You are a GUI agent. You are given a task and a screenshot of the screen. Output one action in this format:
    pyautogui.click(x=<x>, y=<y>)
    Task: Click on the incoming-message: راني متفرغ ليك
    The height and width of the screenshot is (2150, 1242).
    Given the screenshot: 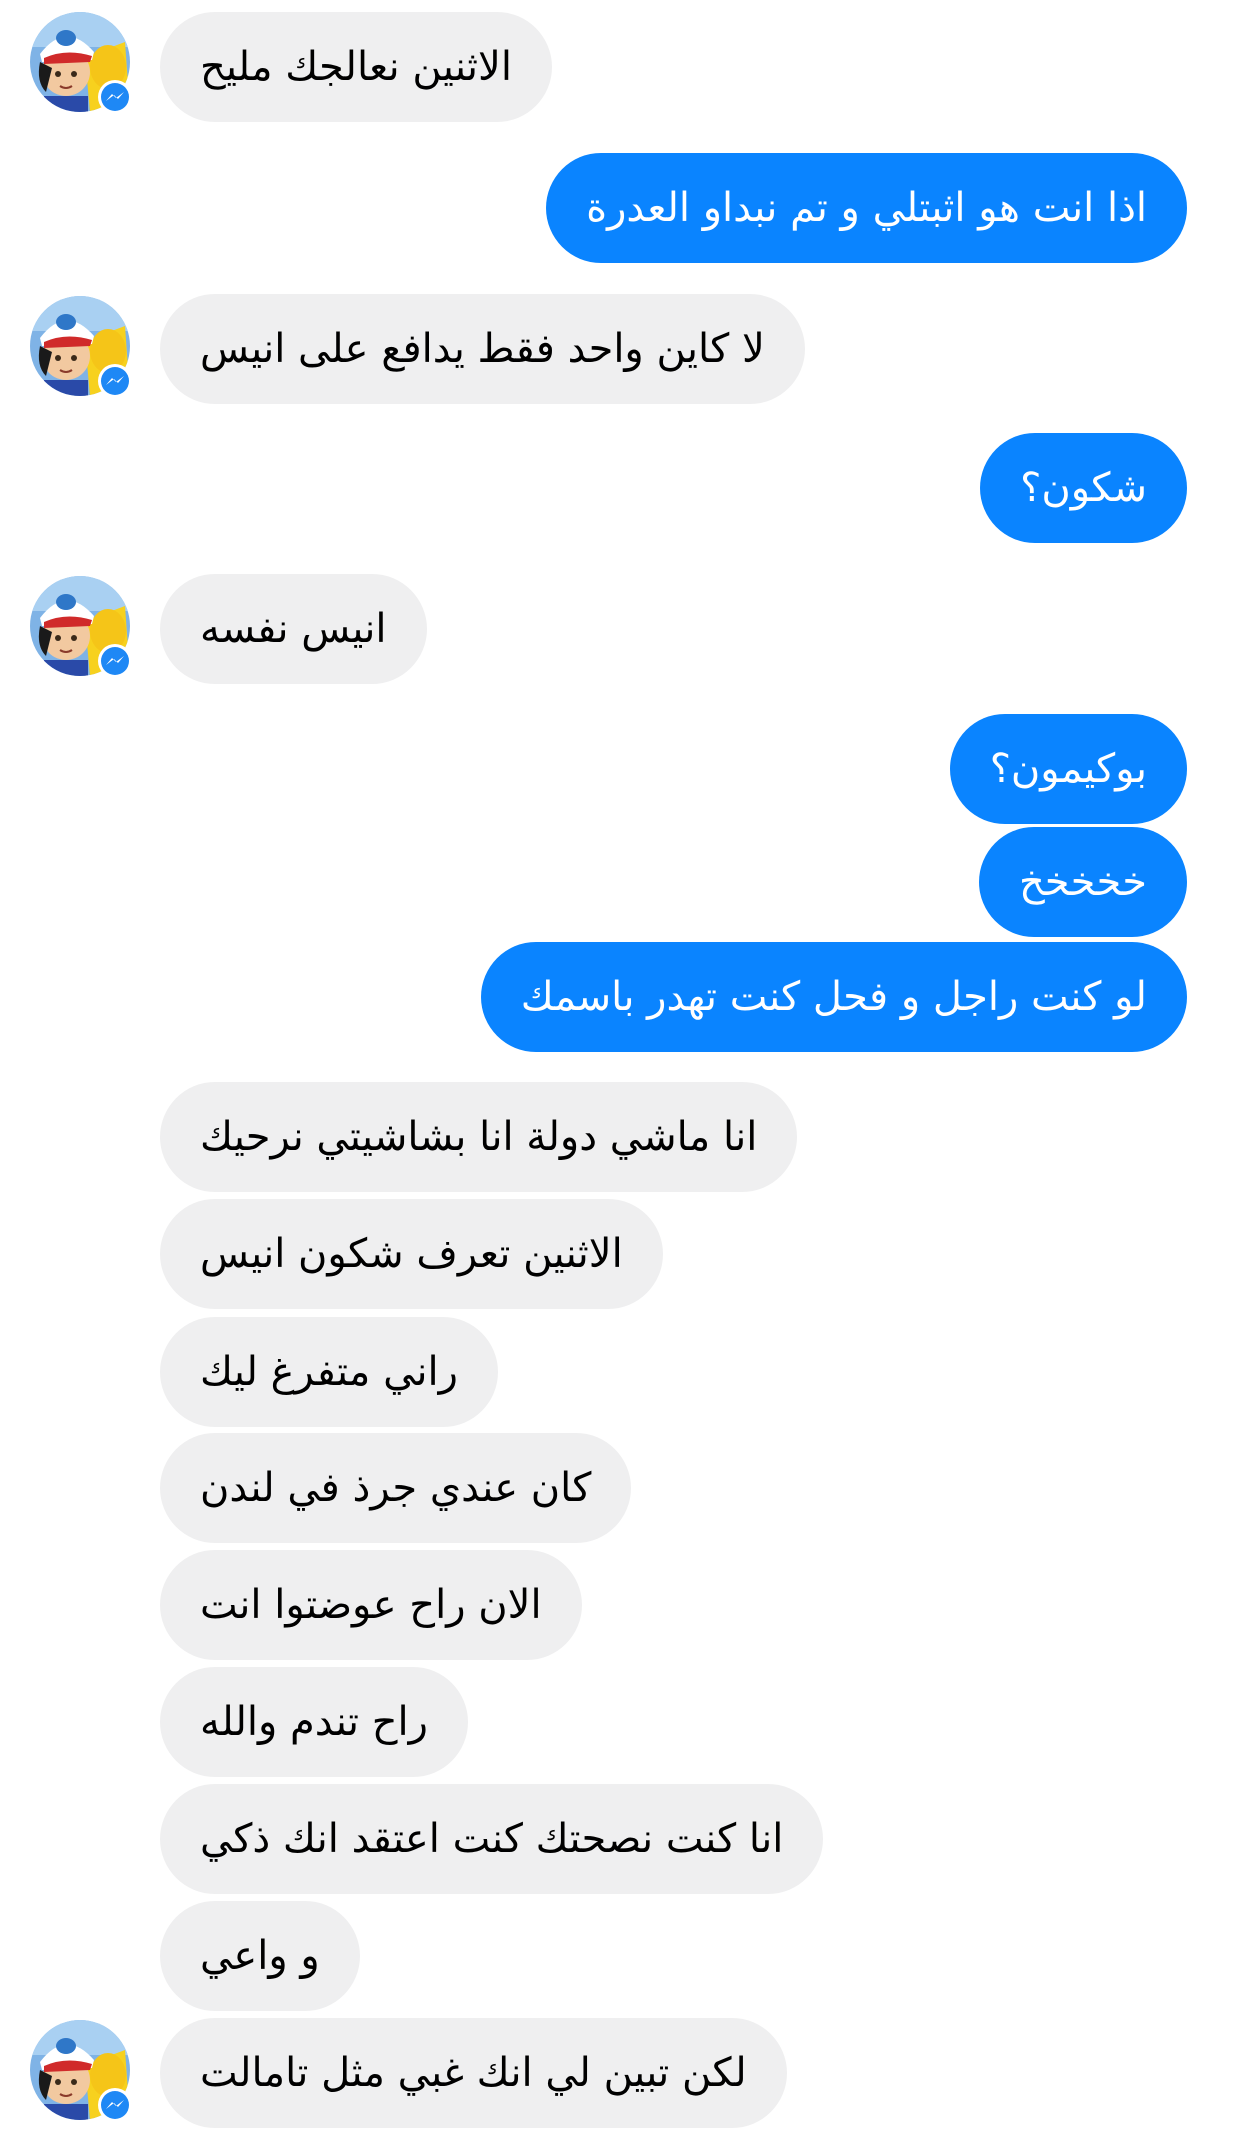 What is the action you would take?
    pyautogui.click(x=329, y=1372)
    